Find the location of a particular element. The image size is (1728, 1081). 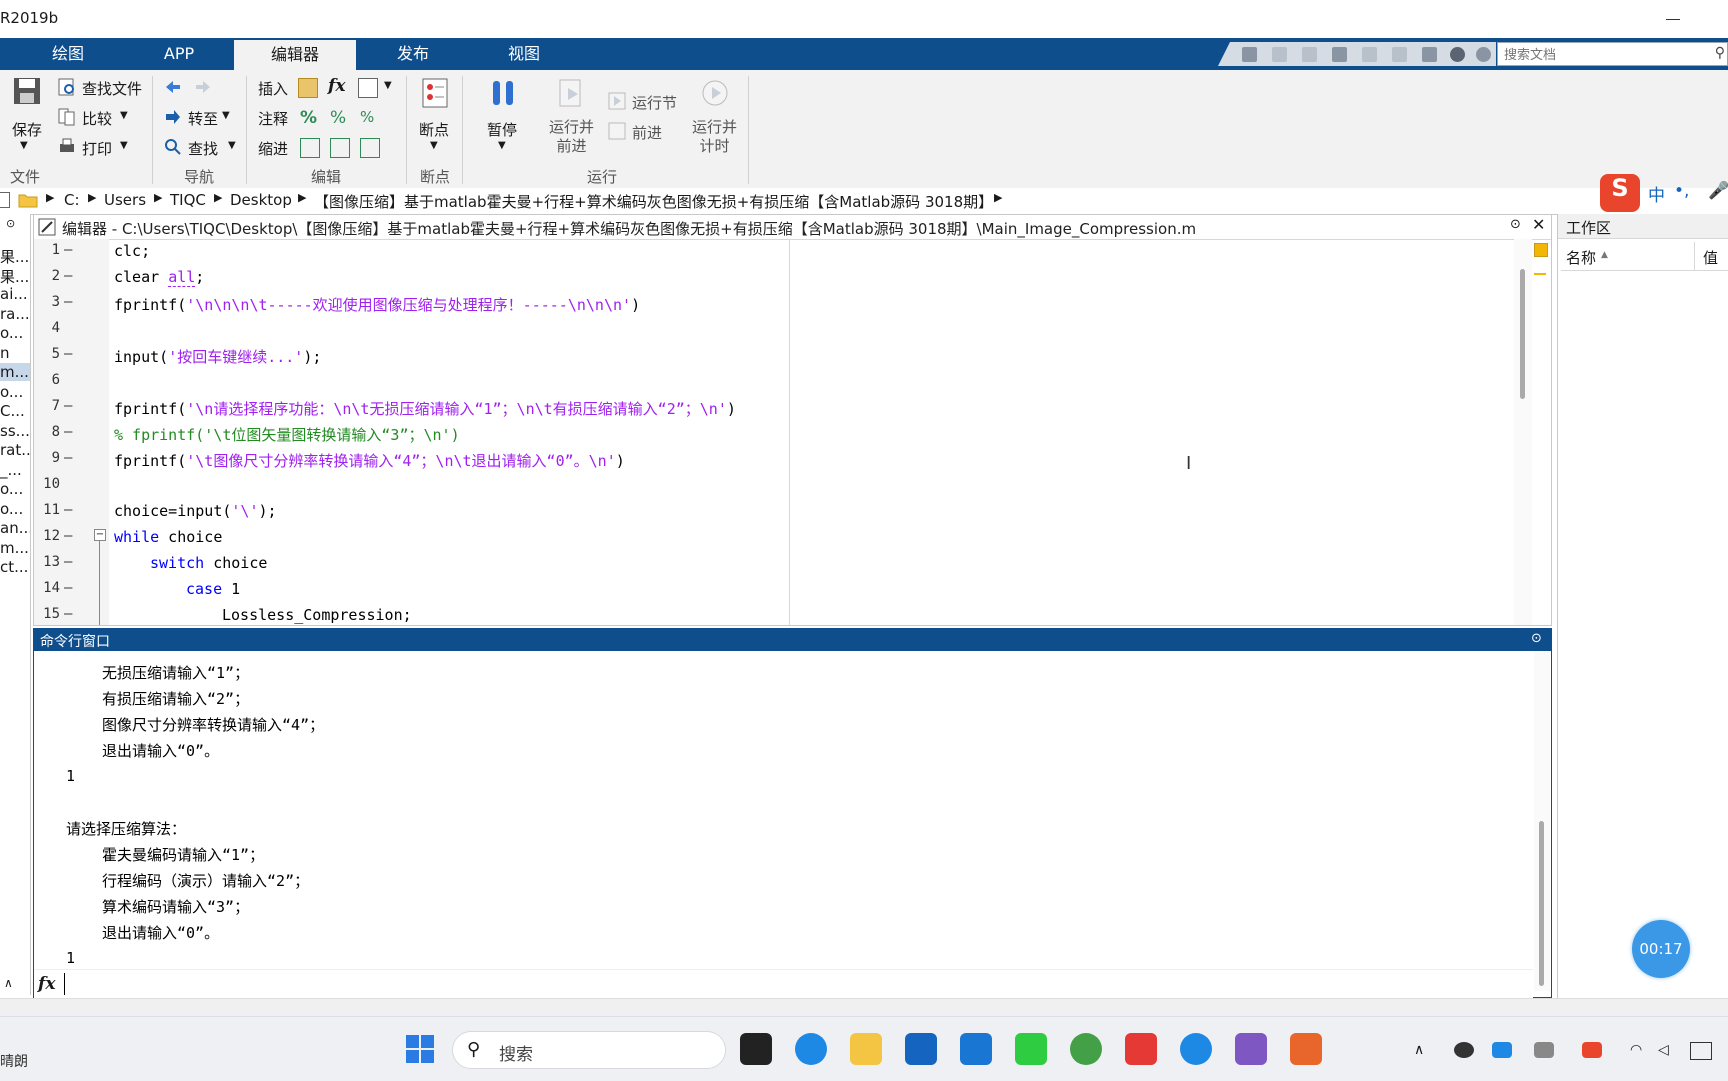

fold-minus-icon: − is located at coordinates (100, 535).